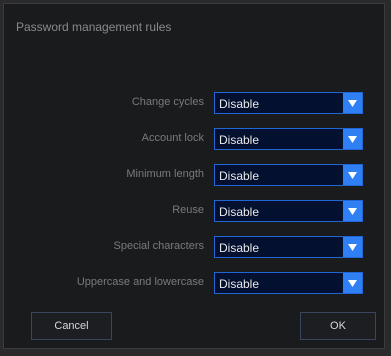  Describe the element at coordinates (288, 283) in the screenshot. I see `uppercase-lowercase-select: Disable` at that location.